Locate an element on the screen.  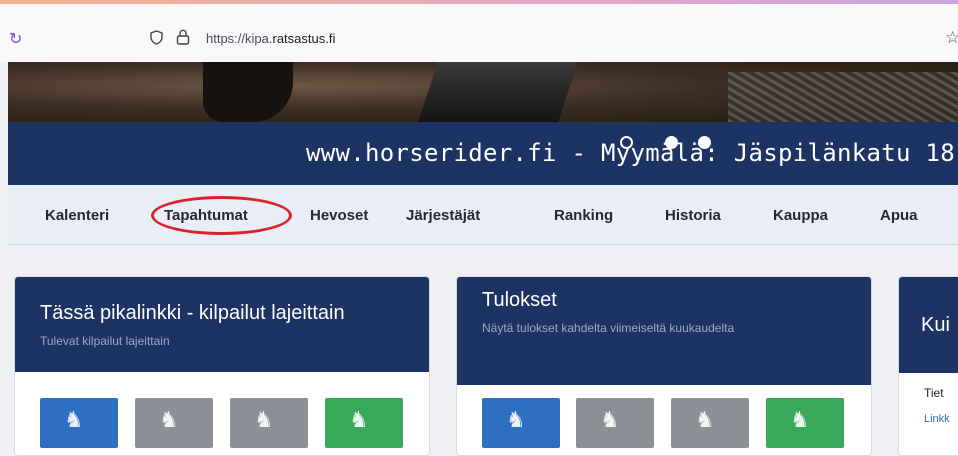
card-body-text: Tiet is located at coordinates (934, 393).